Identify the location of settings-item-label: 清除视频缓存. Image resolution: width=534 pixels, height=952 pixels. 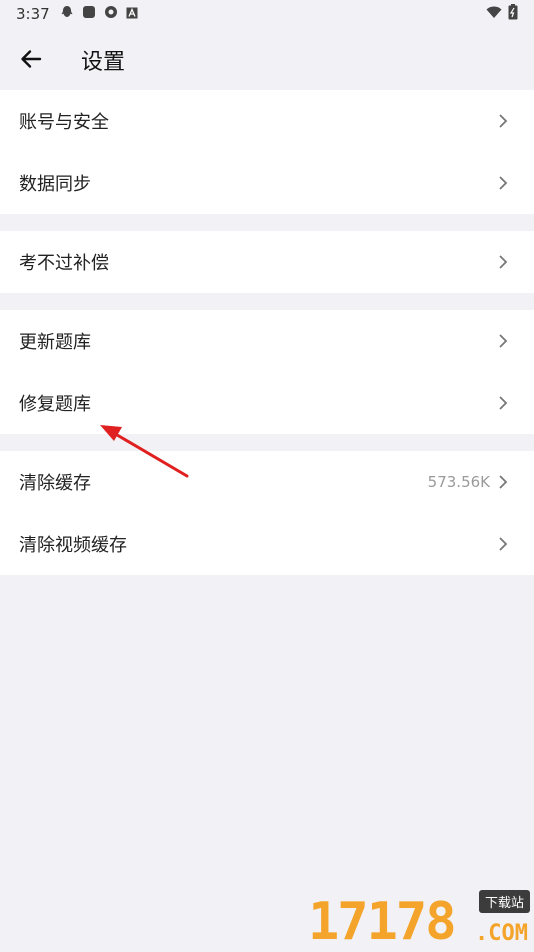
(73, 545).